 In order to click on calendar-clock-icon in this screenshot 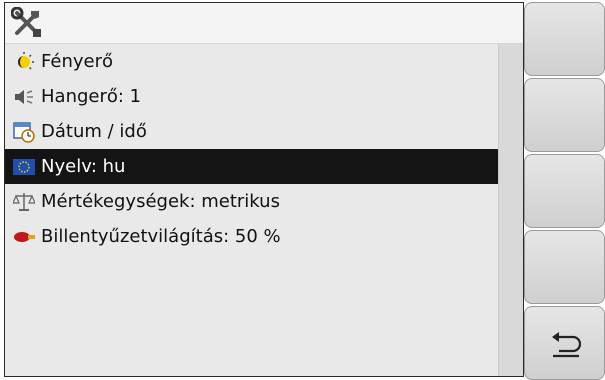, I will do `click(24, 132)`.